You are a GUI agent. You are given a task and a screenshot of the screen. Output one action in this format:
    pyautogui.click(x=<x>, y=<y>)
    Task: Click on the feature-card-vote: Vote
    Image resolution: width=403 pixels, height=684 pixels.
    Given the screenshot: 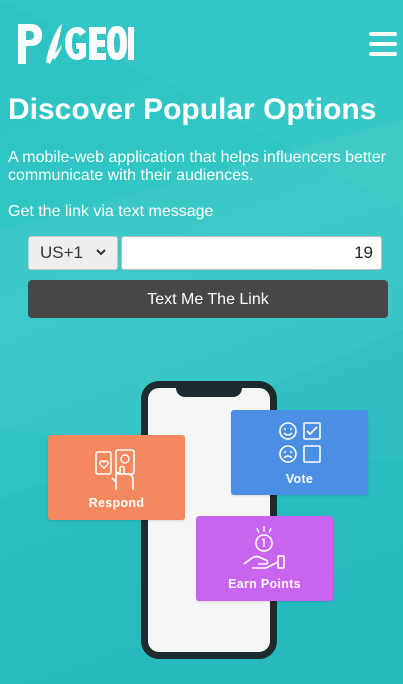 What is the action you would take?
    pyautogui.click(x=299, y=452)
    